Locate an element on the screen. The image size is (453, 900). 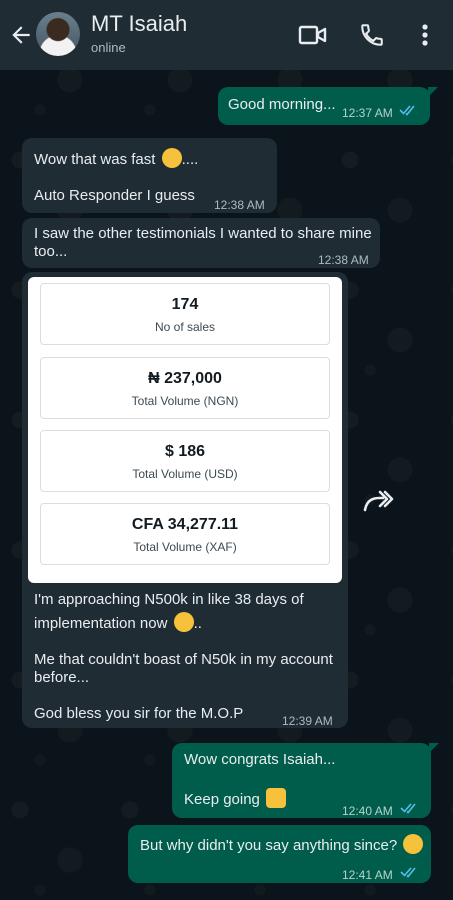
back-arrow-icon is located at coordinates (21, 35).